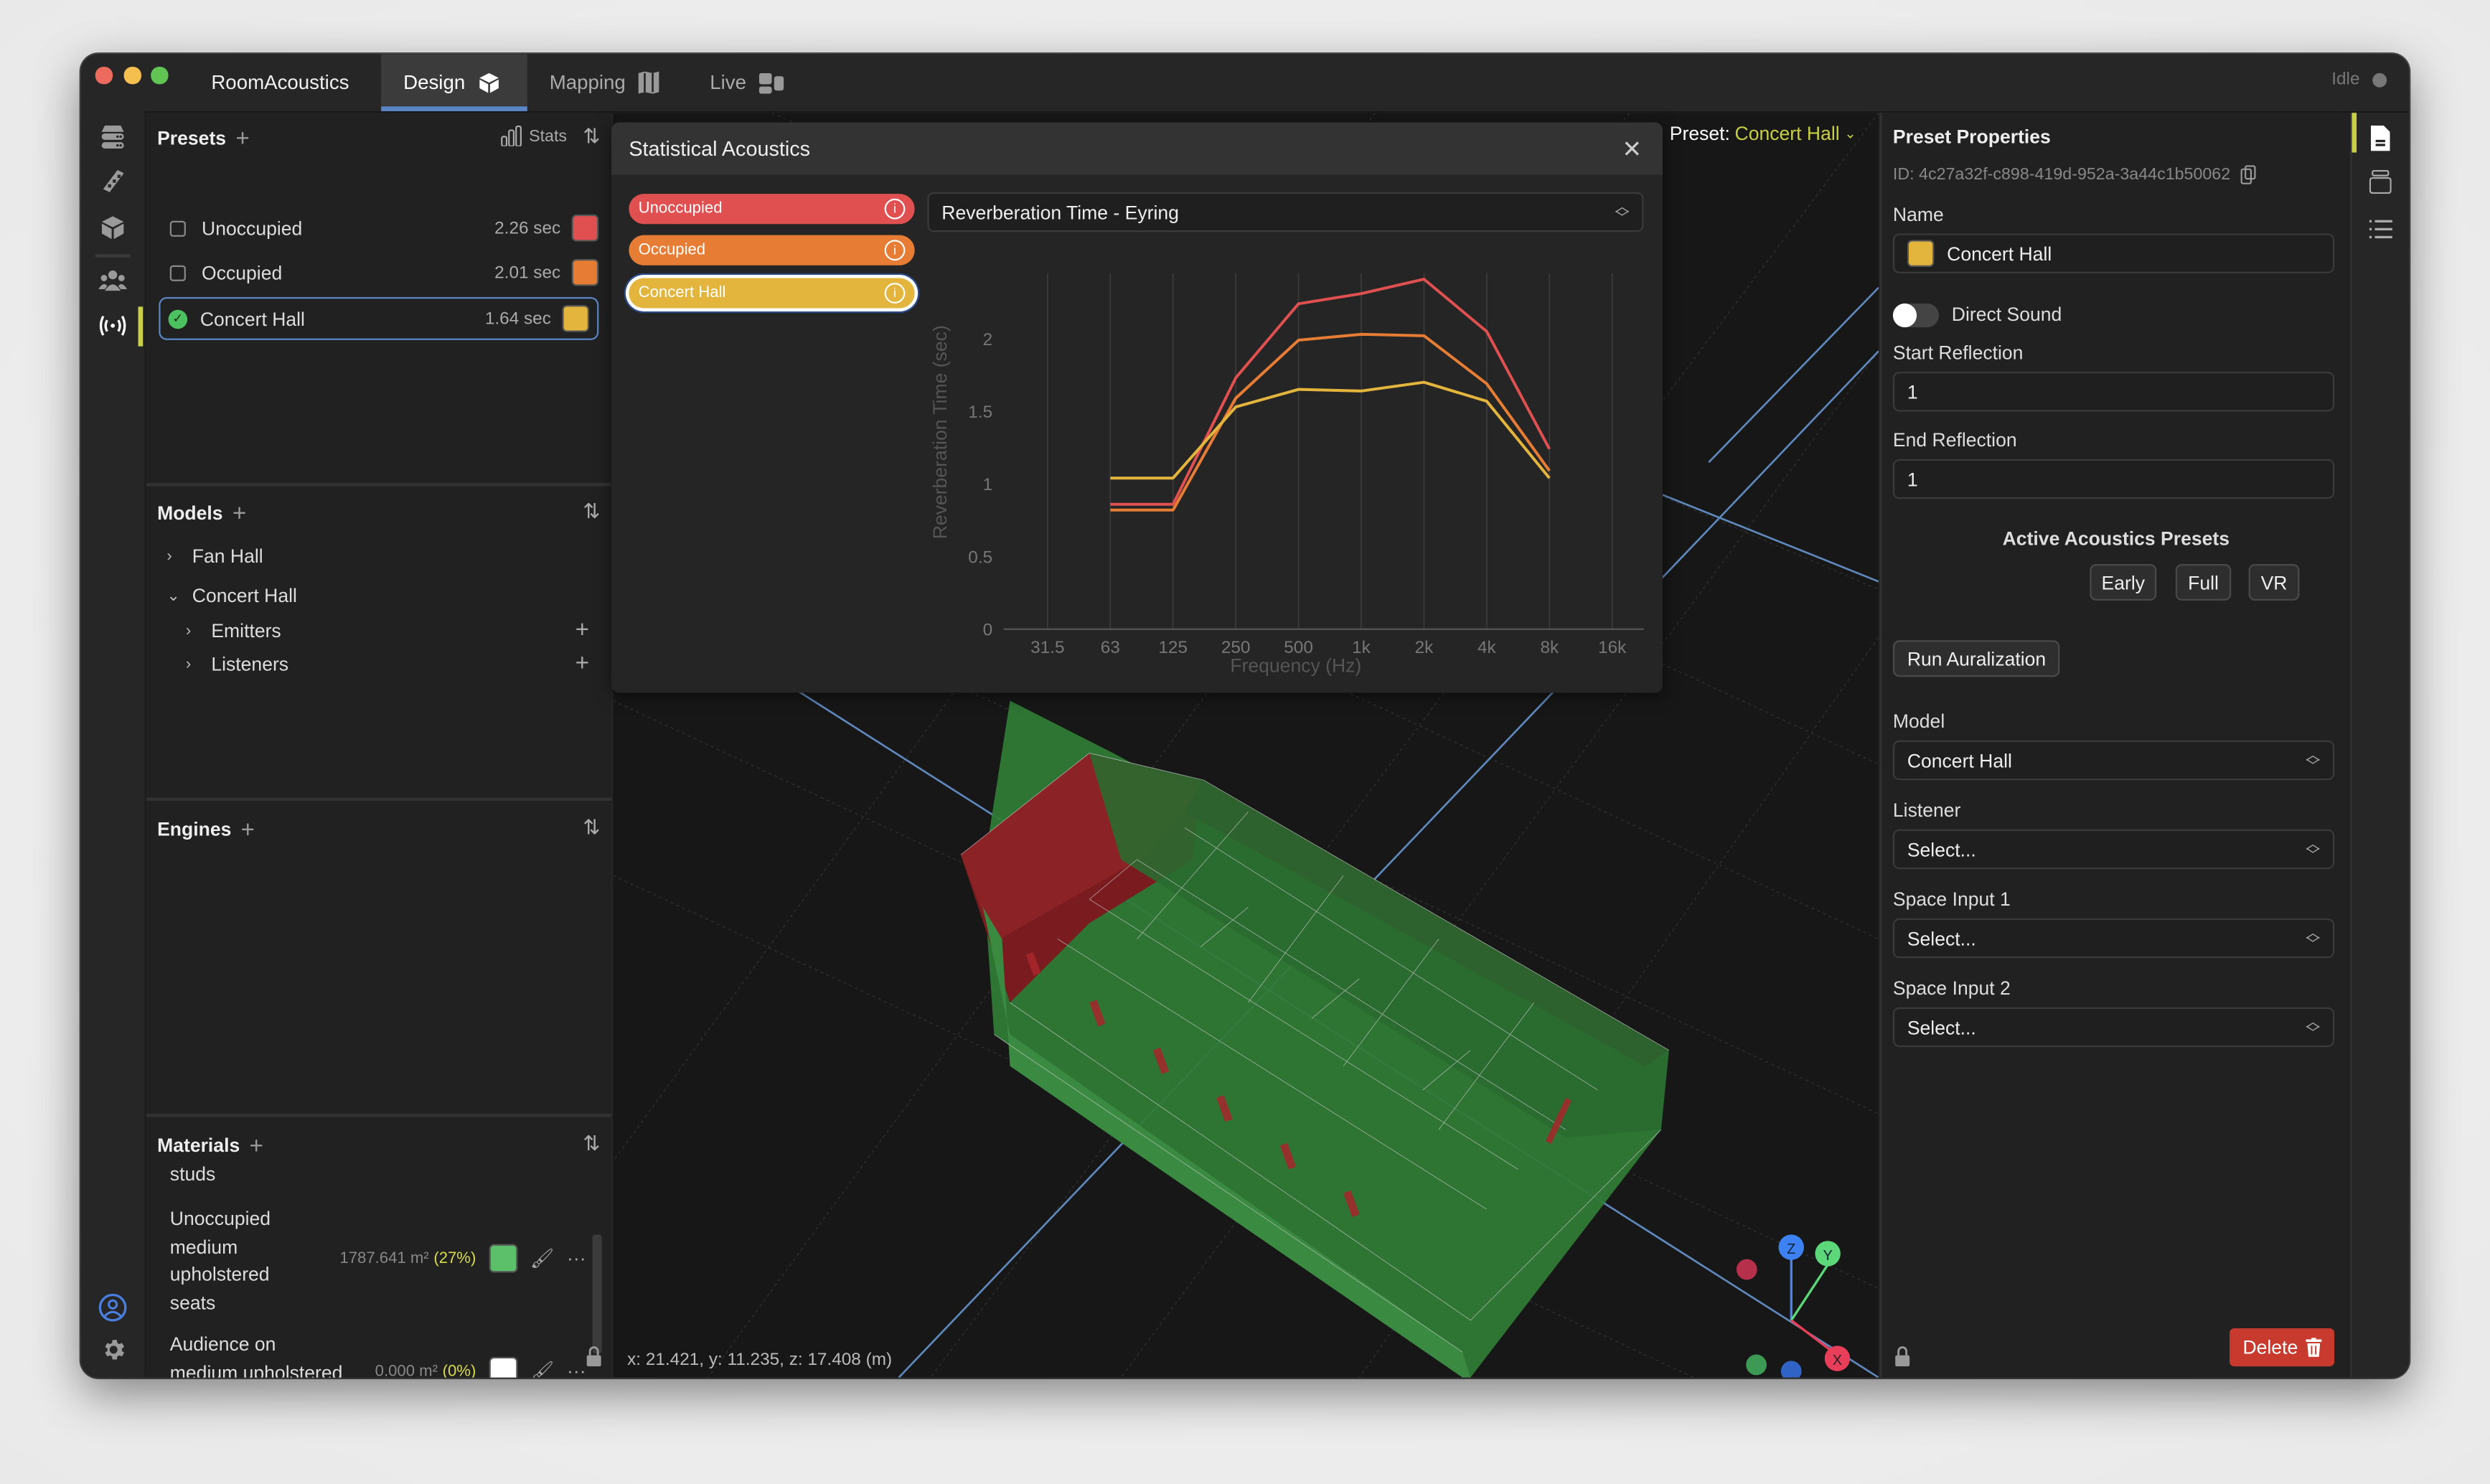 This screenshot has height=1484, width=2490. I want to click on preset-vr-button: VR, so click(2274, 582).